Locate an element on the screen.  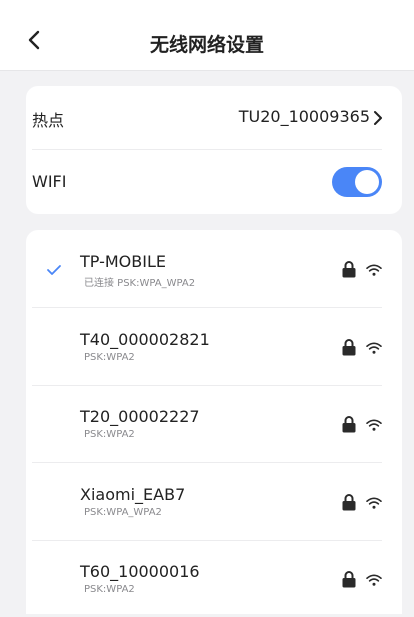
network-item: T60_10000016 PSK:WPA2 is located at coordinates (214, 578).